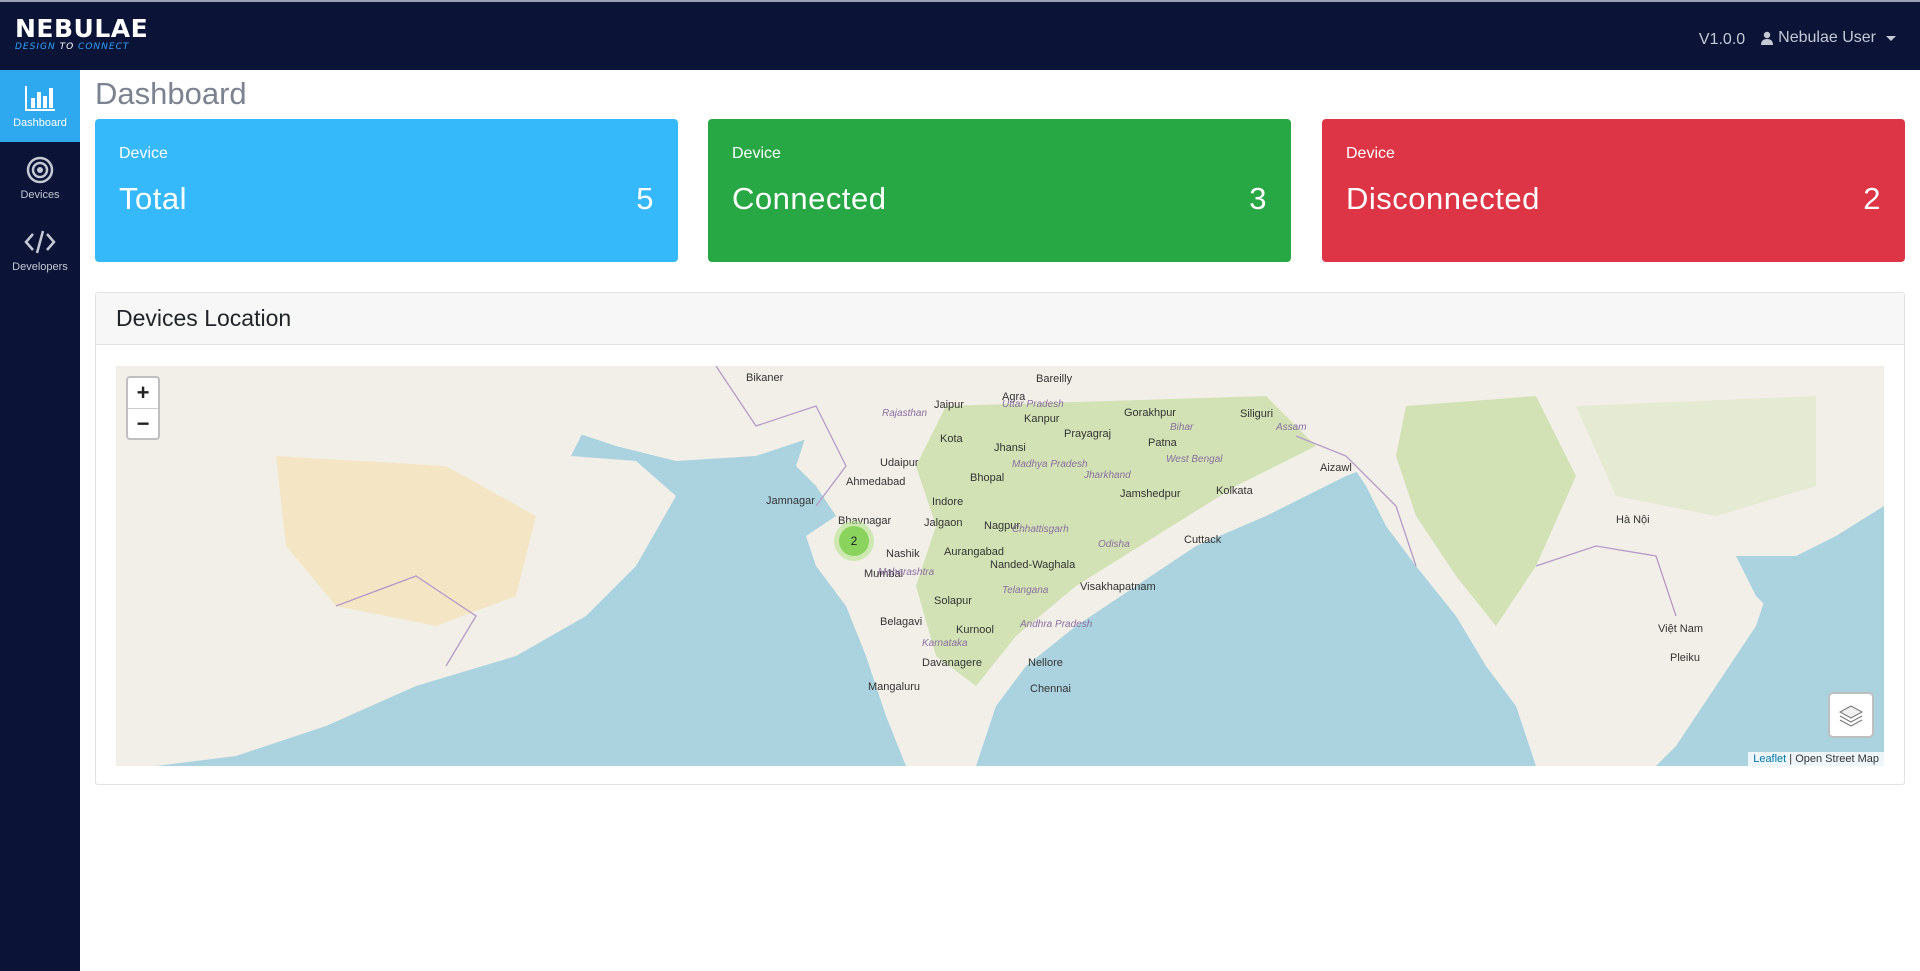 Image resolution: width=1920 pixels, height=971 pixels. Describe the element at coordinates (153, 198) in the screenshot. I see `card-label: Total` at that location.